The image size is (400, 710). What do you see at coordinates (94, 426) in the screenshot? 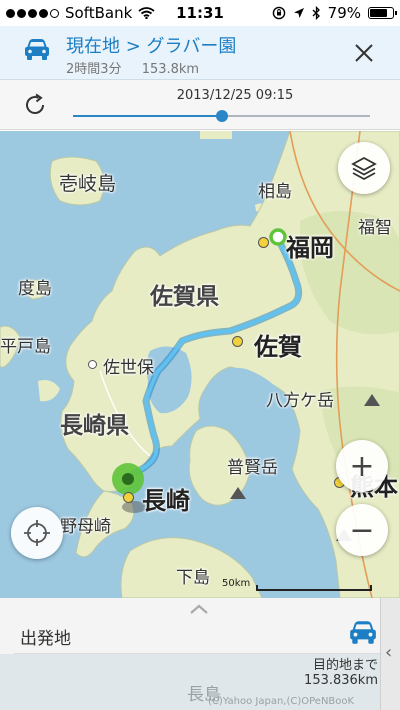
I see `map-label-nagasaki-pref: 長崎県` at bounding box center [94, 426].